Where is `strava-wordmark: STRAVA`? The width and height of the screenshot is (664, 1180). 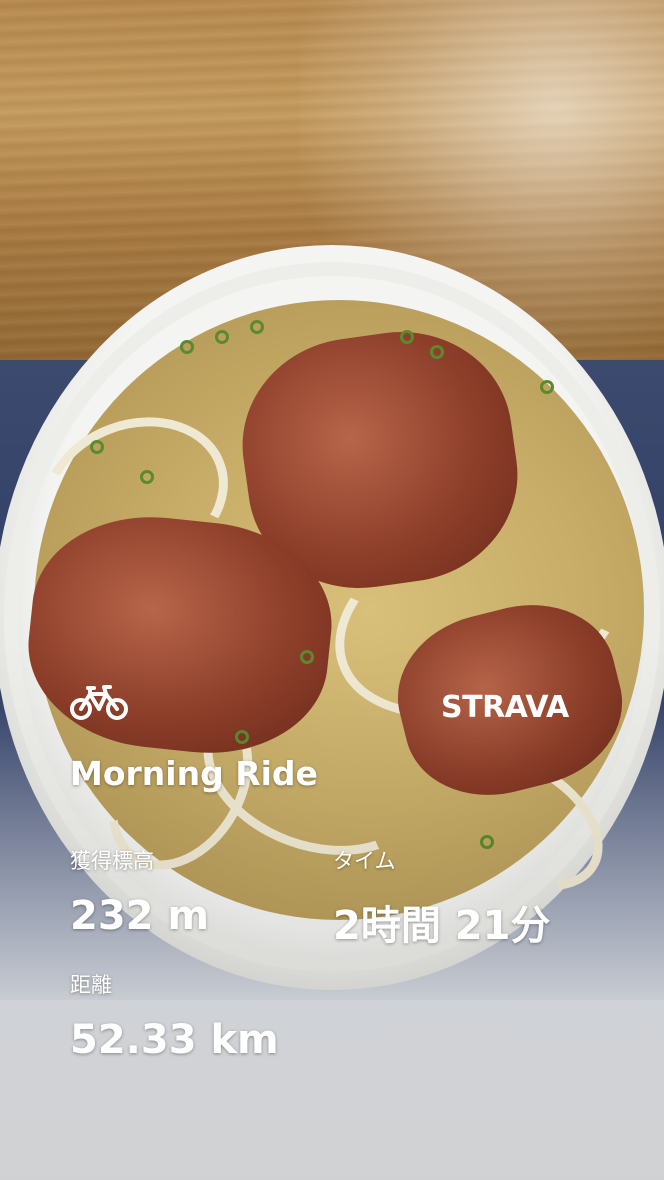
strava-wordmark: STRAVA is located at coordinates (505, 706).